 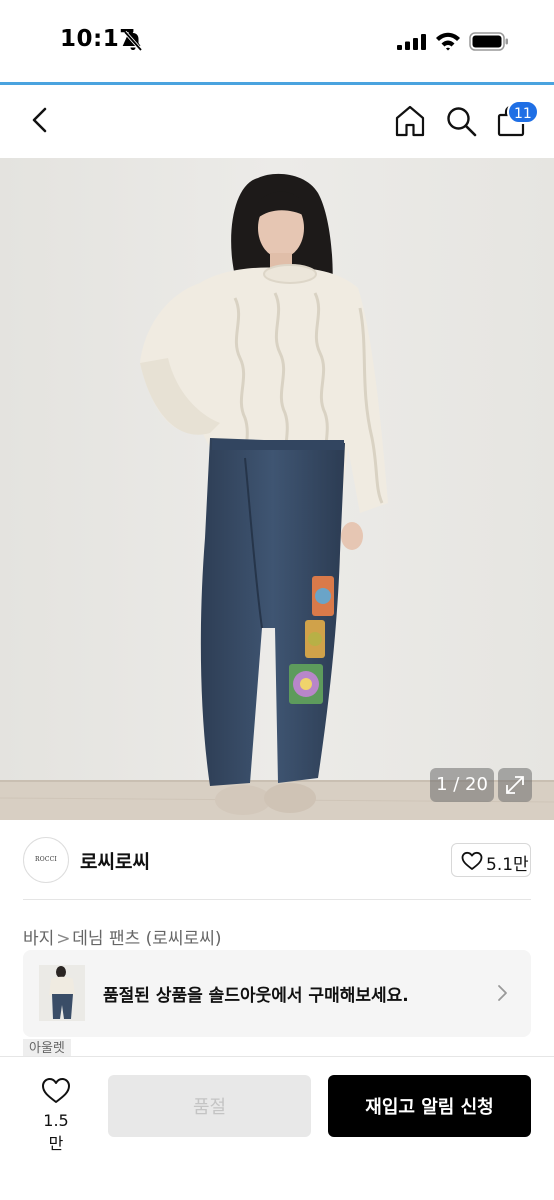 What do you see at coordinates (429, 1106) in the screenshot?
I see `restock-alert-button: 재입고 알림 신청` at bounding box center [429, 1106].